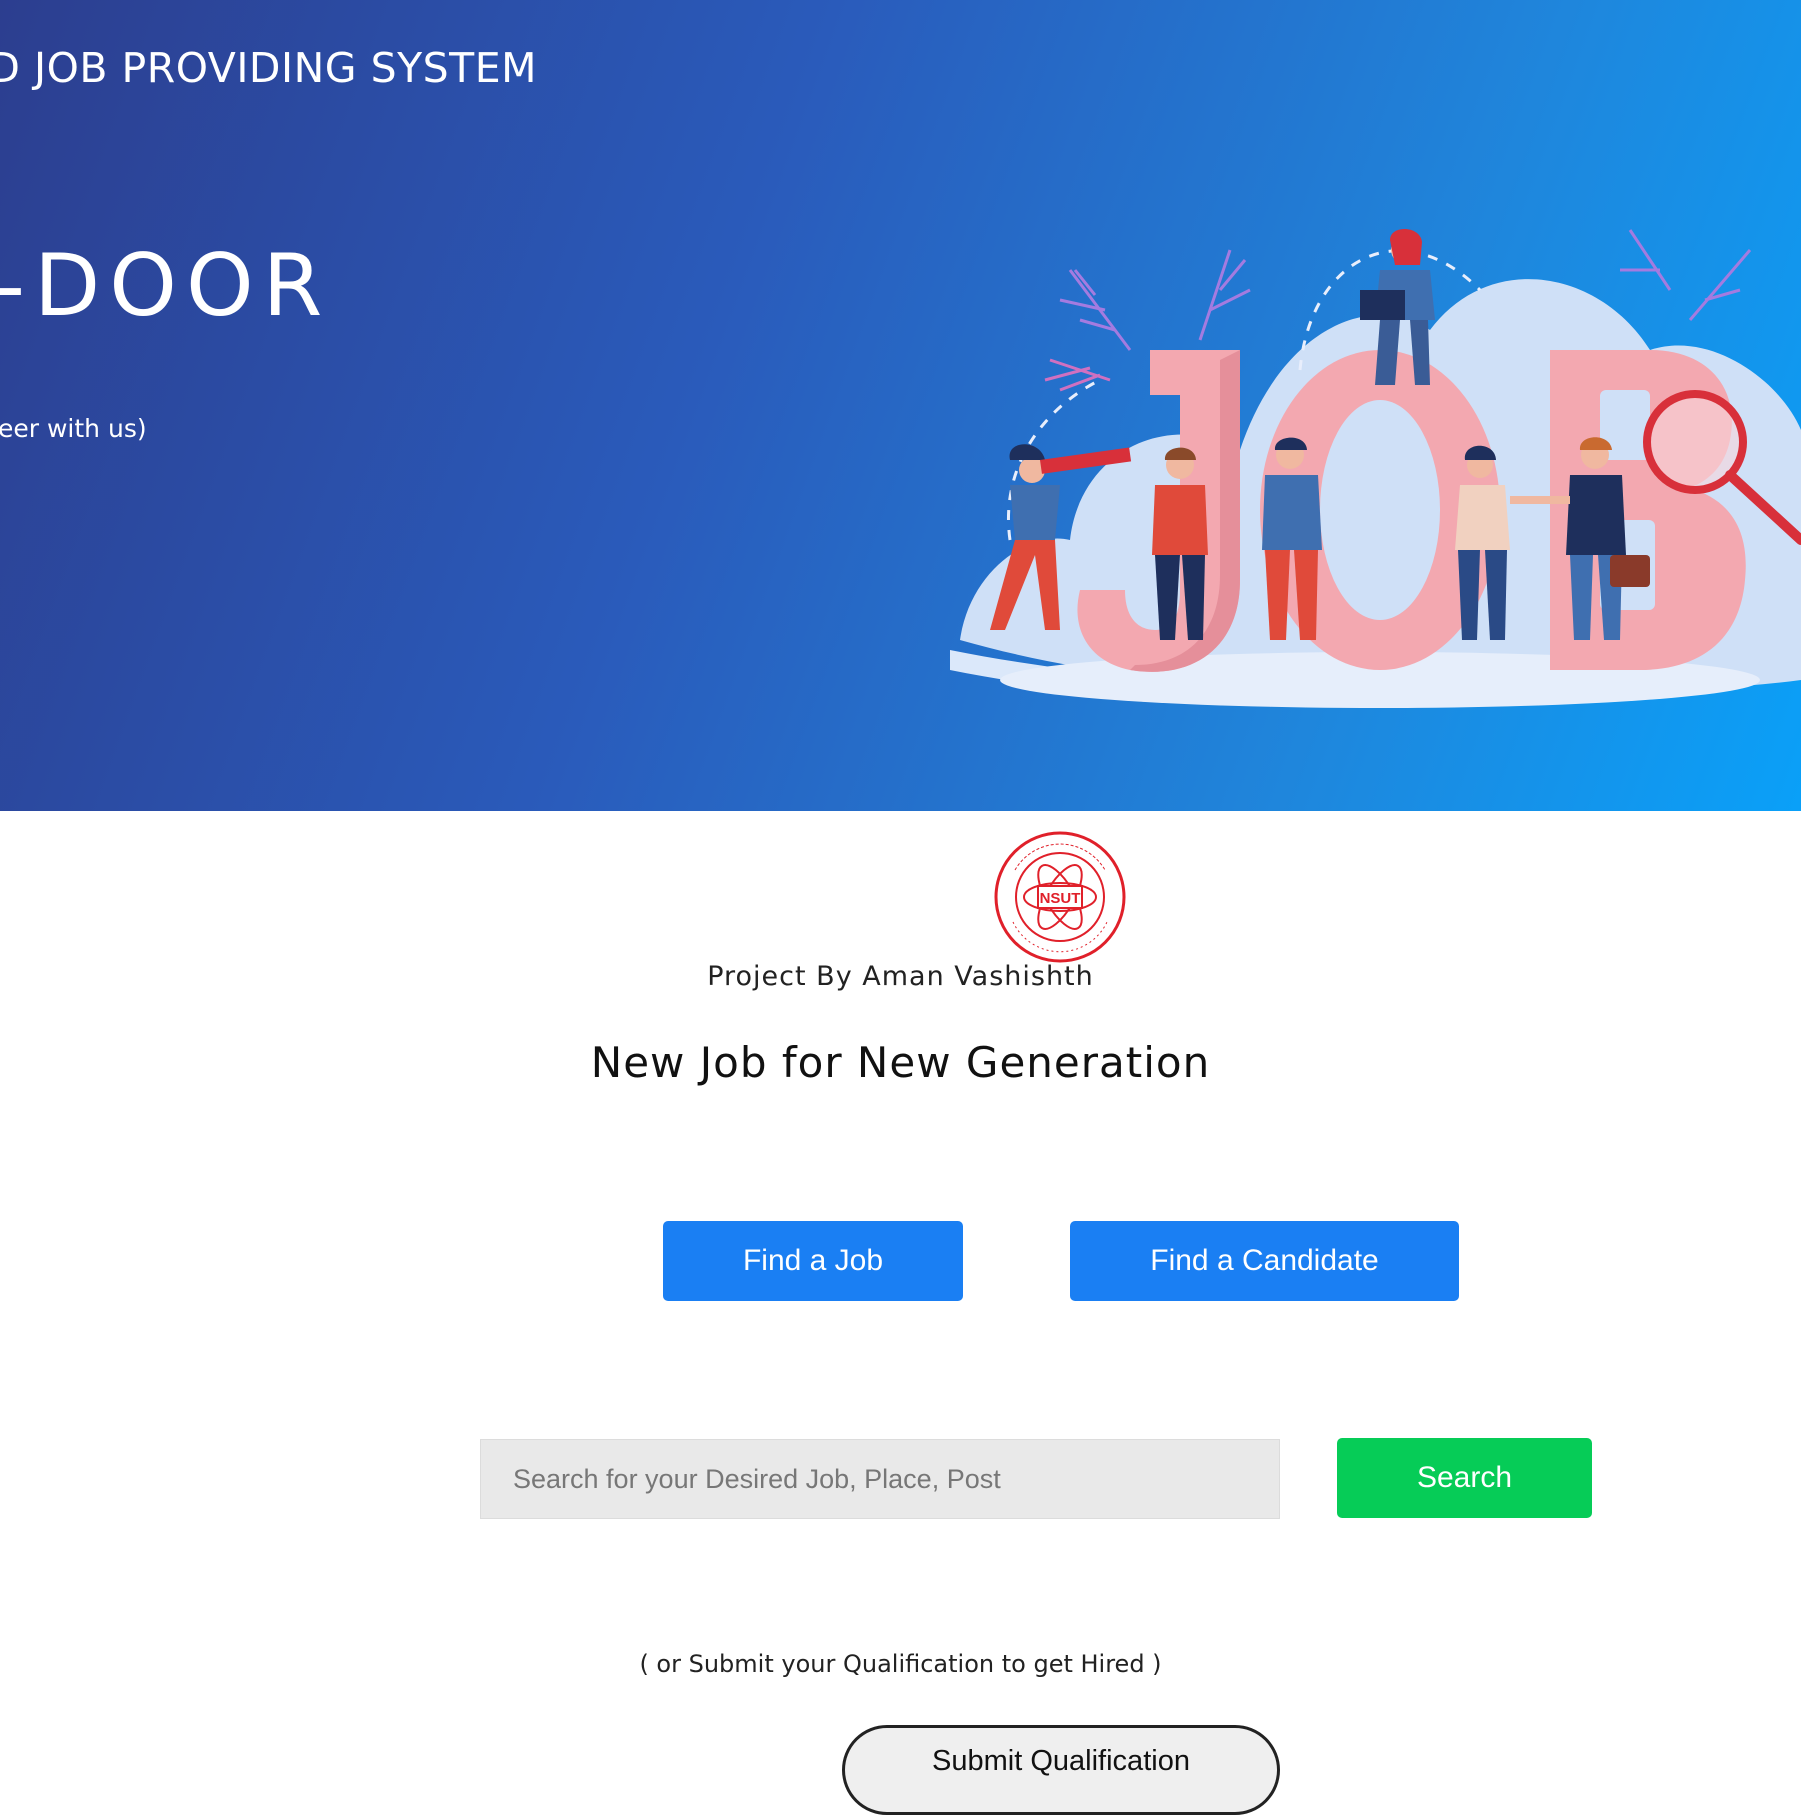 This screenshot has width=1801, height=1815. I want to click on logo-text: NSUT, so click(1060, 898).